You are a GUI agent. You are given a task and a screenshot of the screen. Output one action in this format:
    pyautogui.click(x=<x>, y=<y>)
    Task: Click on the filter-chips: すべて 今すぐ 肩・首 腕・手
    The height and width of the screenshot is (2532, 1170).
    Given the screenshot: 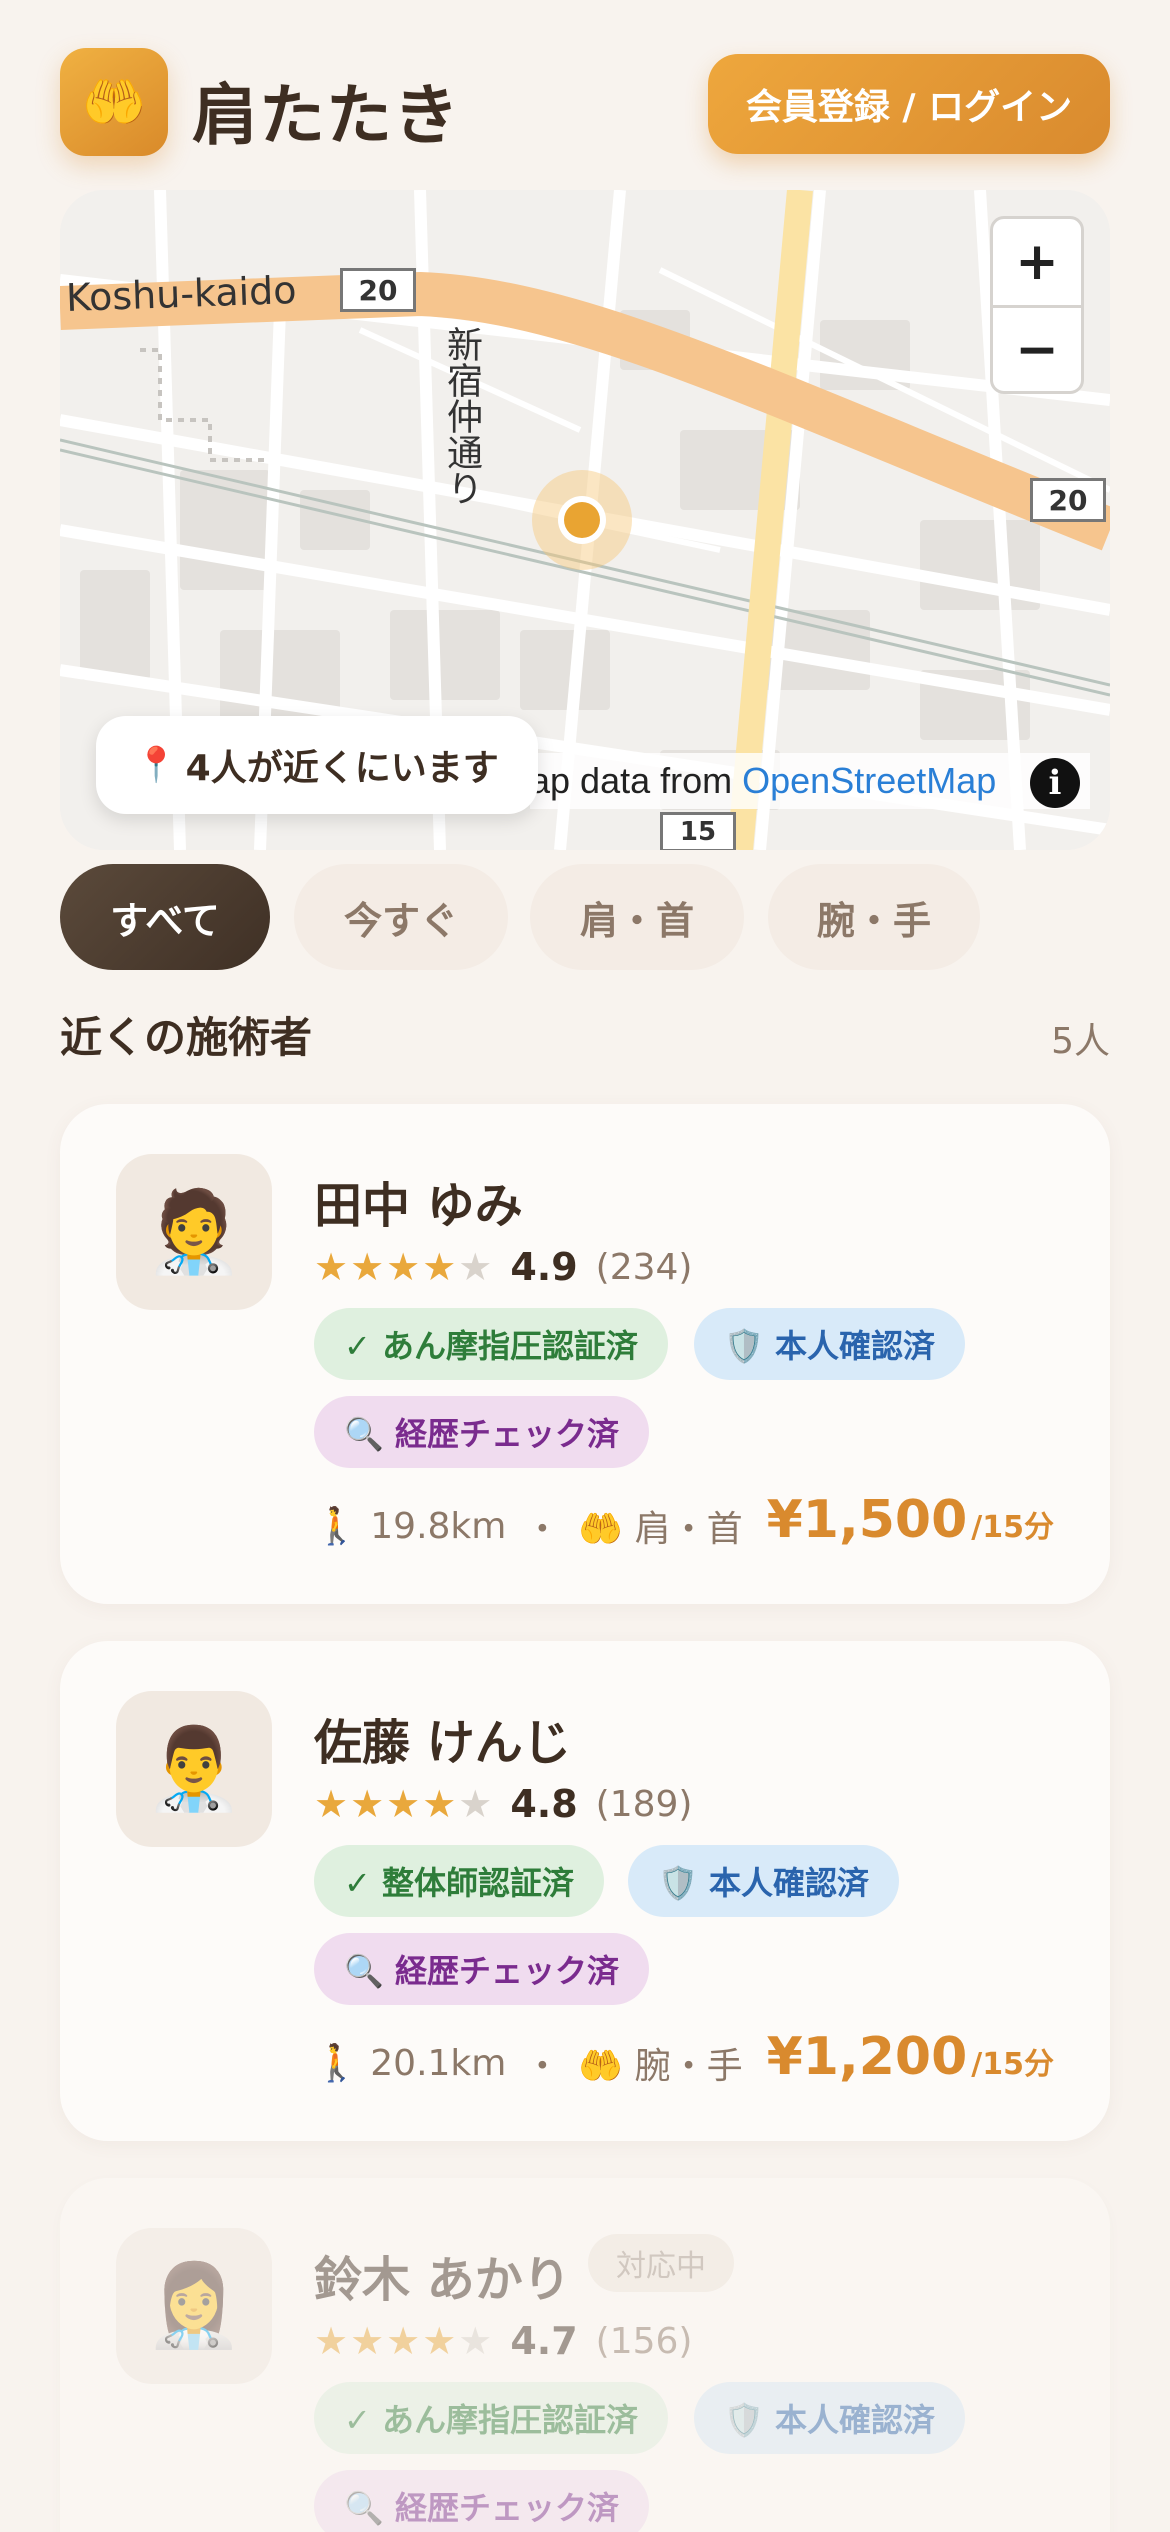 What is the action you would take?
    pyautogui.click(x=585, y=917)
    